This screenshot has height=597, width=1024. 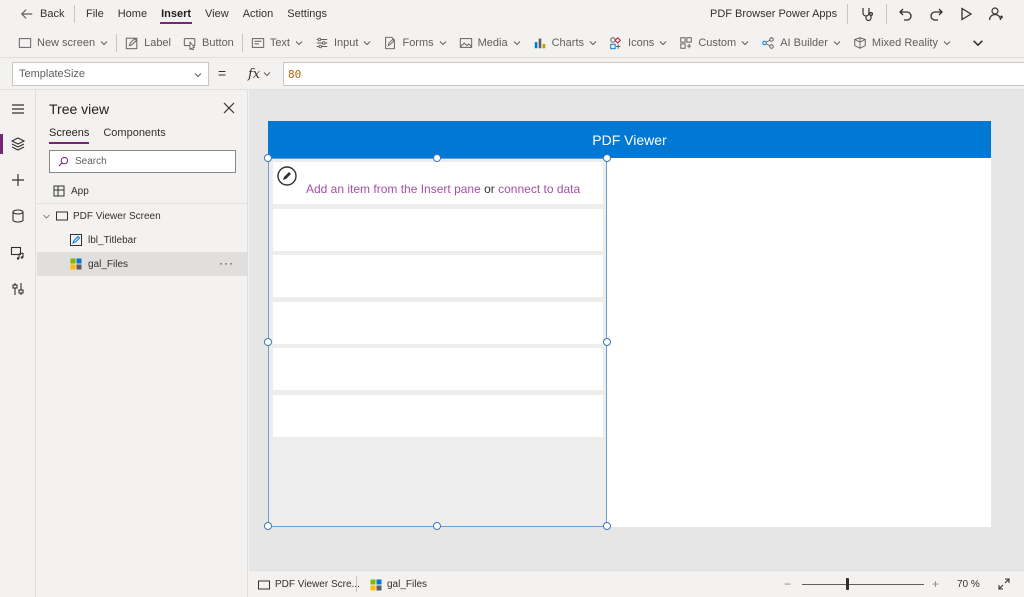 What do you see at coordinates (277, 43) in the screenshot?
I see `text-menu: Text` at bounding box center [277, 43].